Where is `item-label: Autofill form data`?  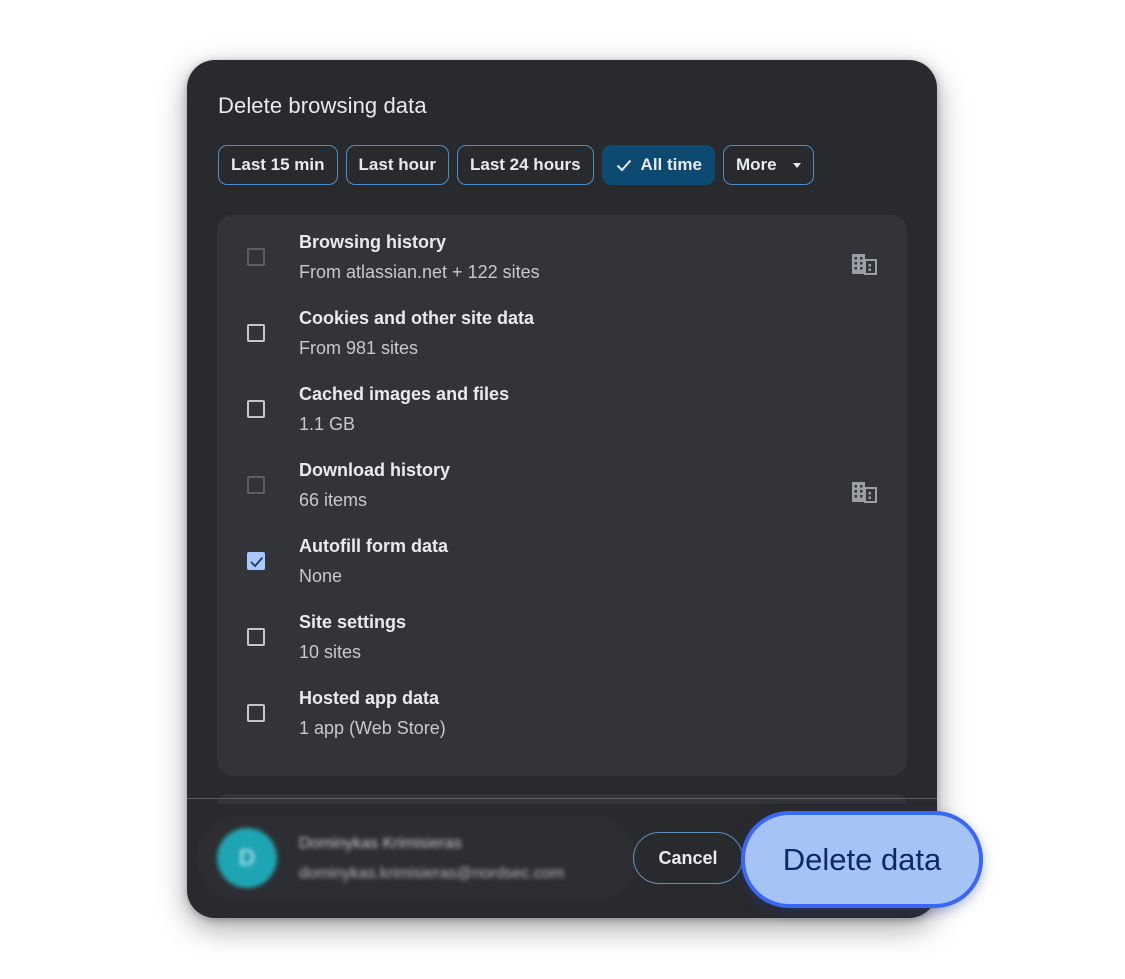
item-label: Autofill form data is located at coordinates (373, 546).